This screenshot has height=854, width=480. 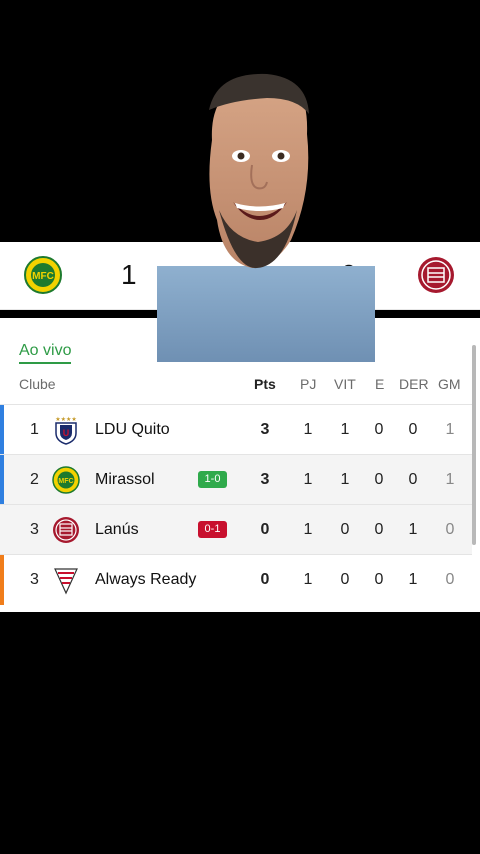 What do you see at coordinates (236, 479) in the screenshot?
I see `table-row: 2 MFC Mirassol 1-0 3 1 1 0 0 1` at bounding box center [236, 479].